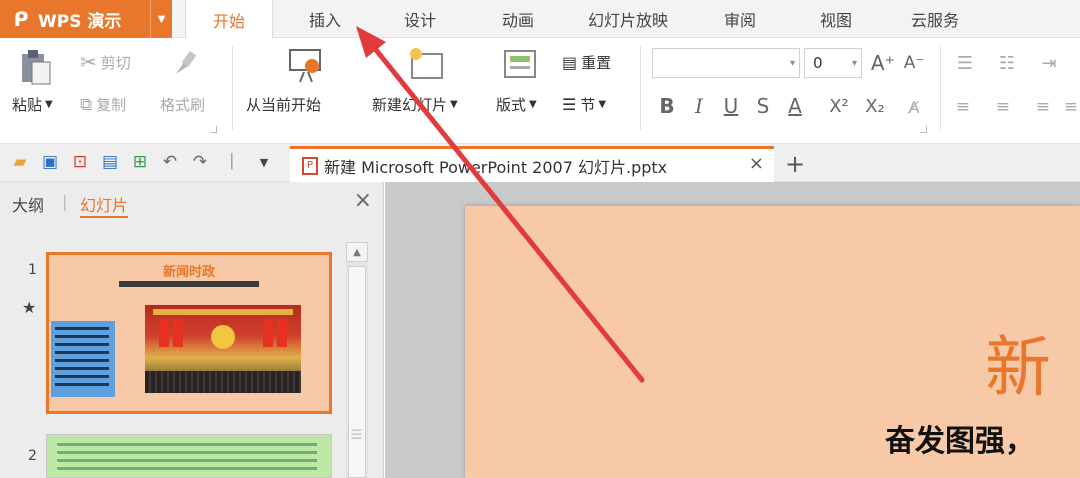  I want to click on new-slide-button: 新建幻灯片 ▼, so click(415, 104).